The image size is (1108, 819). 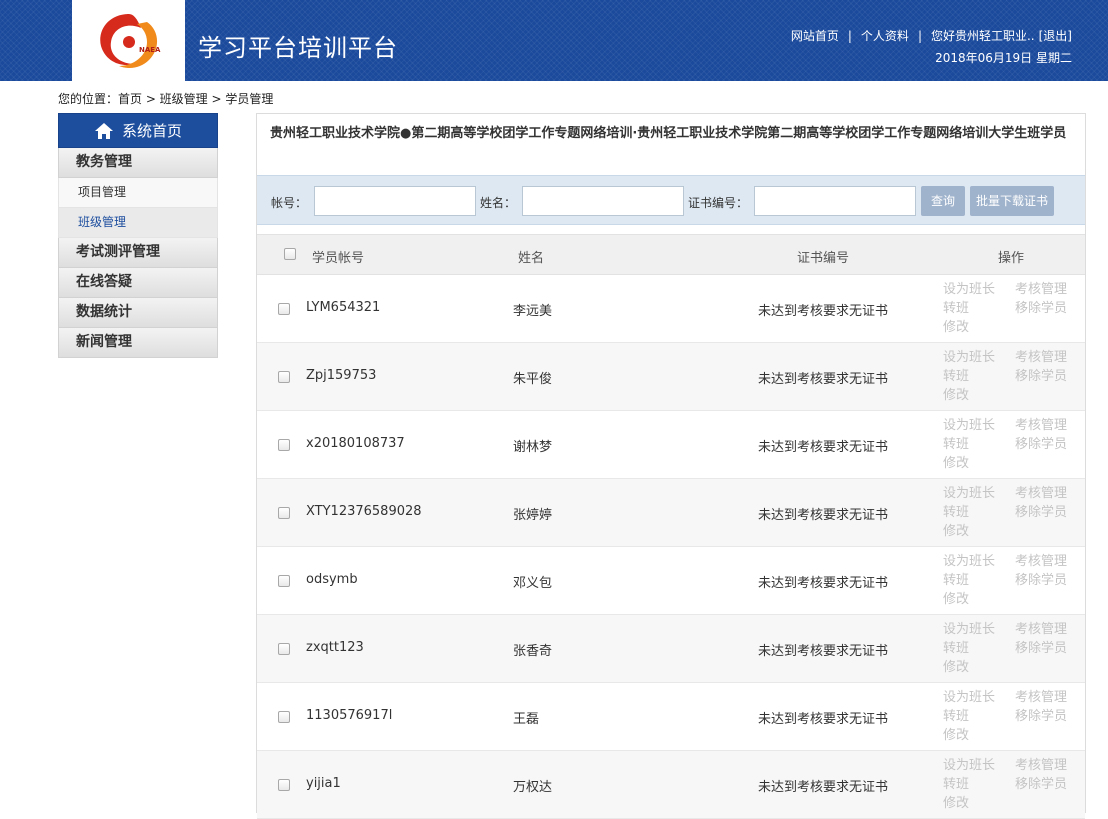 I want to click on cell-name: 谢林梦, so click(x=533, y=447).